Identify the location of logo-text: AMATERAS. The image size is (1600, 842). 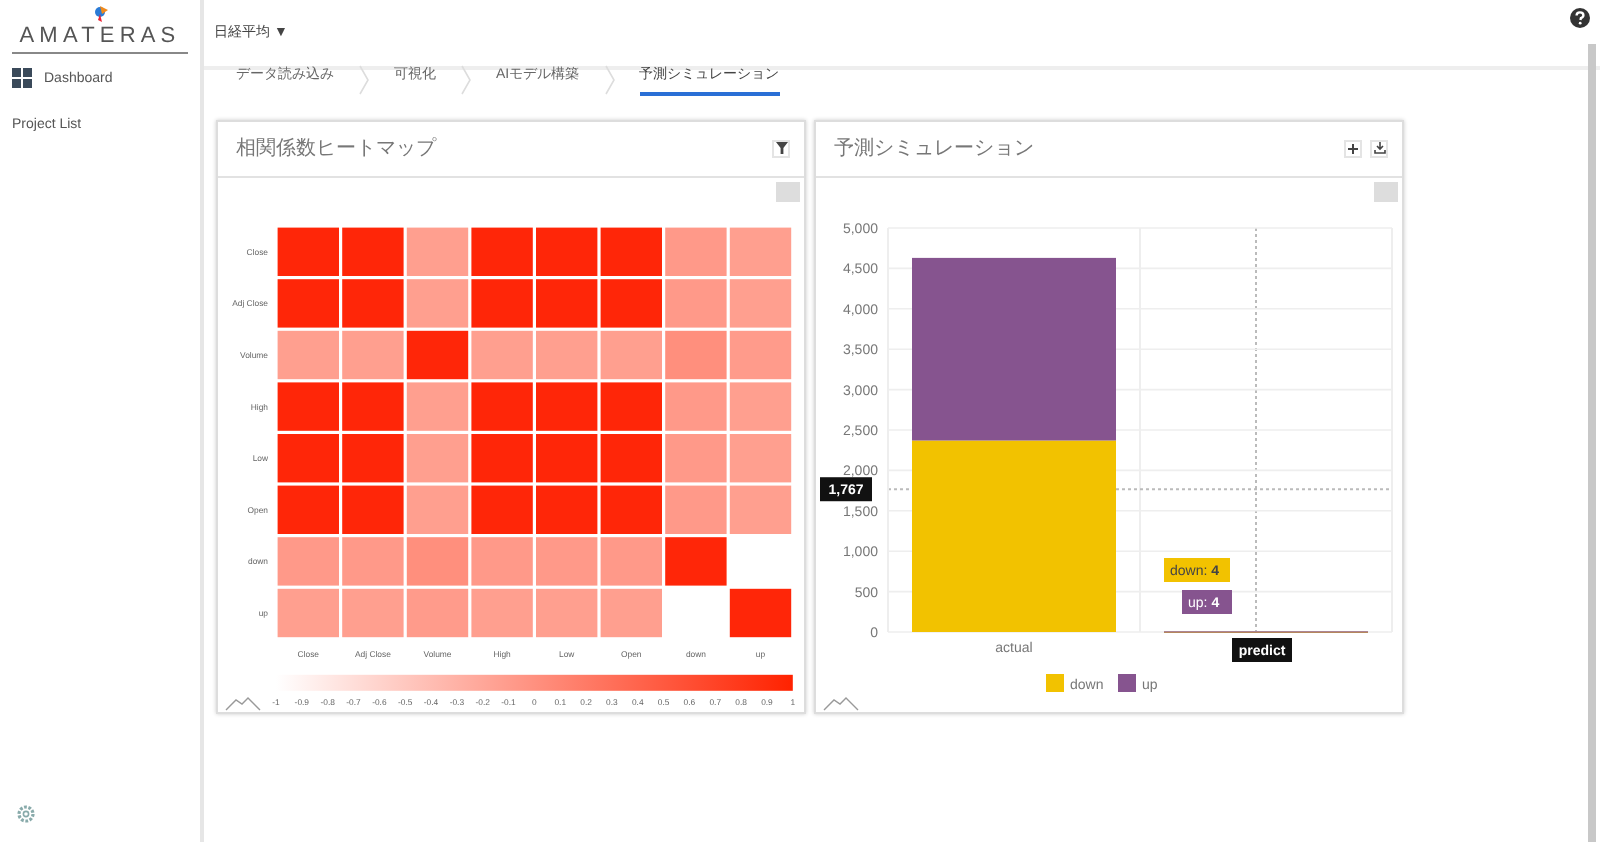
(100, 38).